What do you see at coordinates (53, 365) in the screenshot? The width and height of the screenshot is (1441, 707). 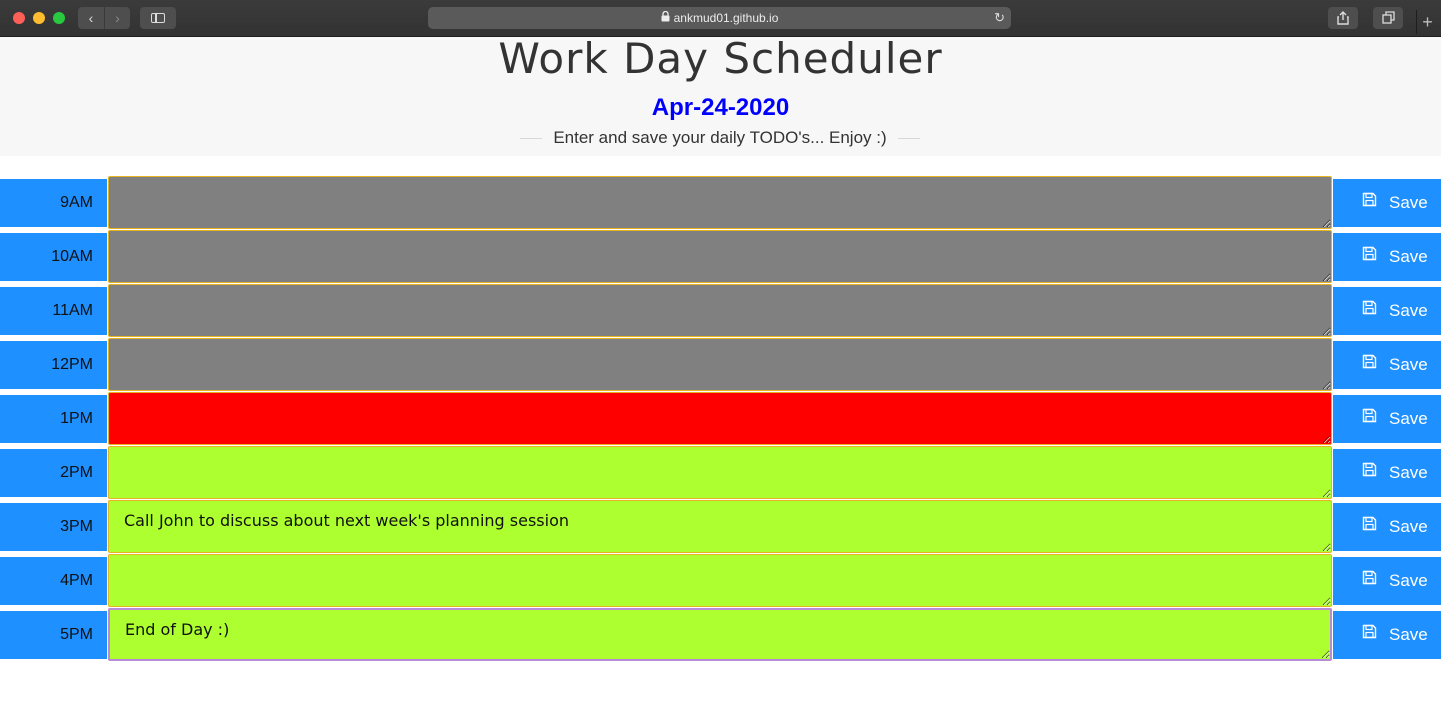 I see `hour-label: 12PM` at bounding box center [53, 365].